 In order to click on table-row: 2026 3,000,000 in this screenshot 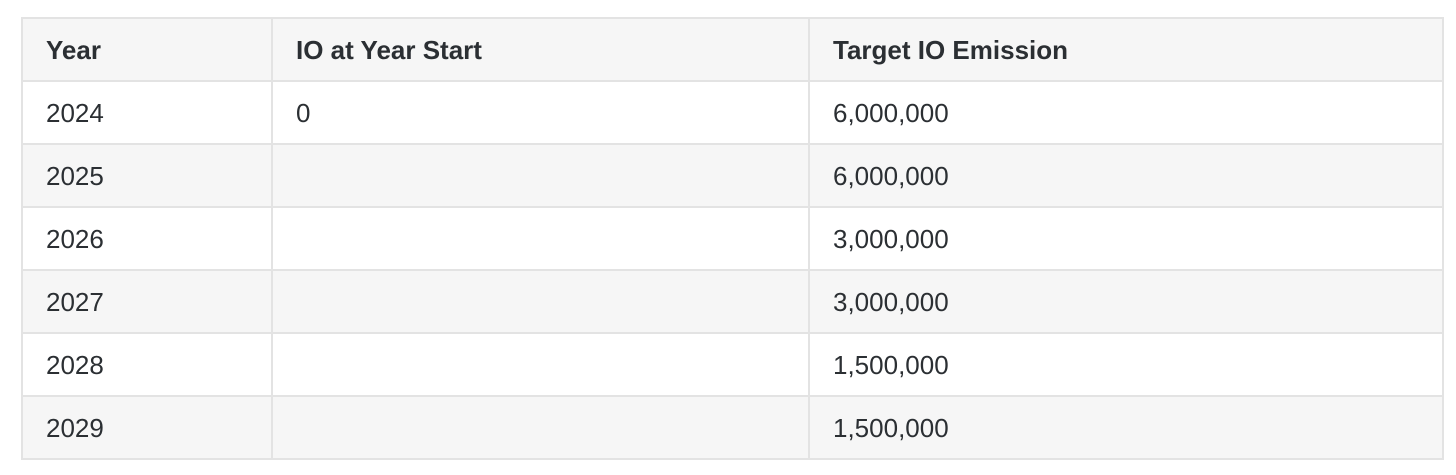, I will do `click(732, 238)`.